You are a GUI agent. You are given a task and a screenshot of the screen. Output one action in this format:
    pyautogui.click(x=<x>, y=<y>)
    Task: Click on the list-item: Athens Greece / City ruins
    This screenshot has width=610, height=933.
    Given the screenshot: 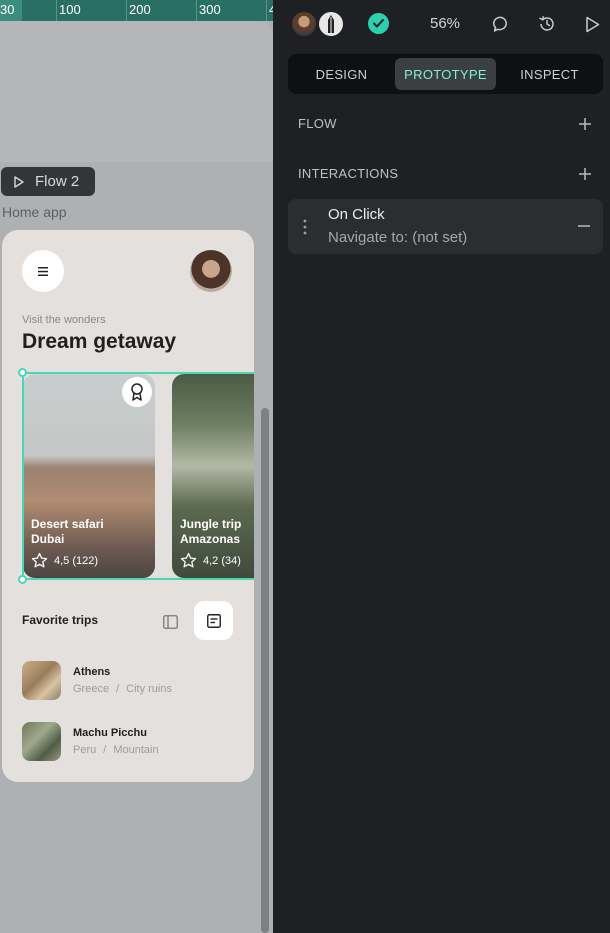 What is the action you would take?
    pyautogui.click(x=132, y=681)
    